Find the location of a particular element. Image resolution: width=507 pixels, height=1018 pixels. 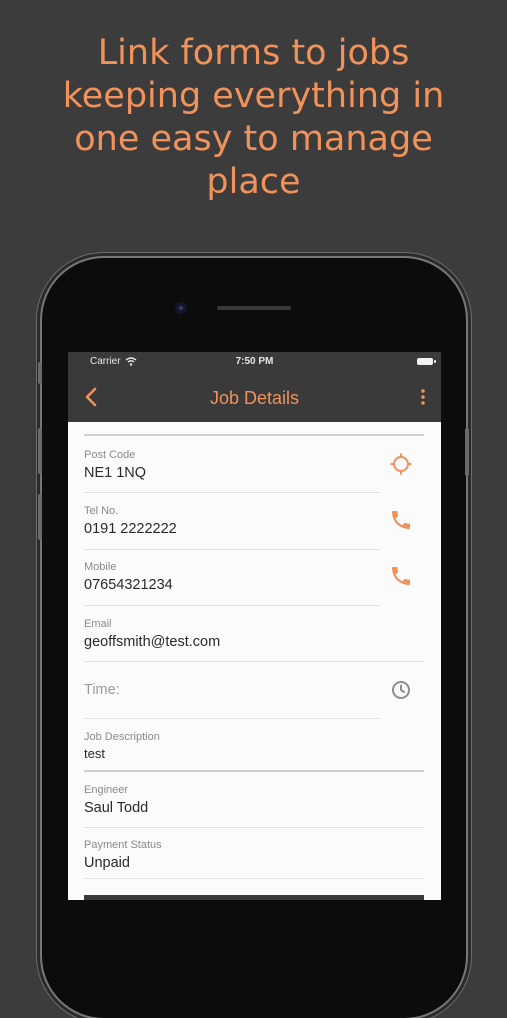

post-code-field: Post Code NE1 1NQ is located at coordinates (115, 465).